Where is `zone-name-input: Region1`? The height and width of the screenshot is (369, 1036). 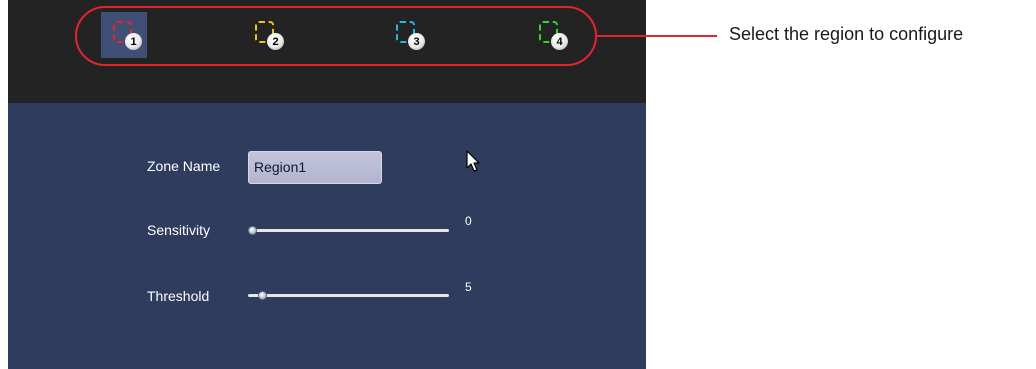
zone-name-input: Region1 is located at coordinates (315, 167).